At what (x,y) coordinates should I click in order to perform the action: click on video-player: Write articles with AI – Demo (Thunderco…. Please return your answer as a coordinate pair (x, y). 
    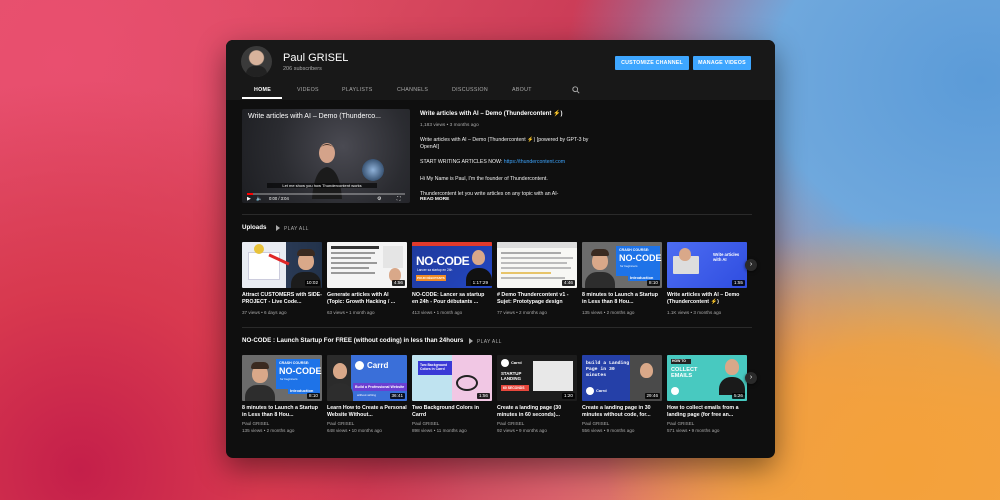
    Looking at the image, I should click on (326, 156).